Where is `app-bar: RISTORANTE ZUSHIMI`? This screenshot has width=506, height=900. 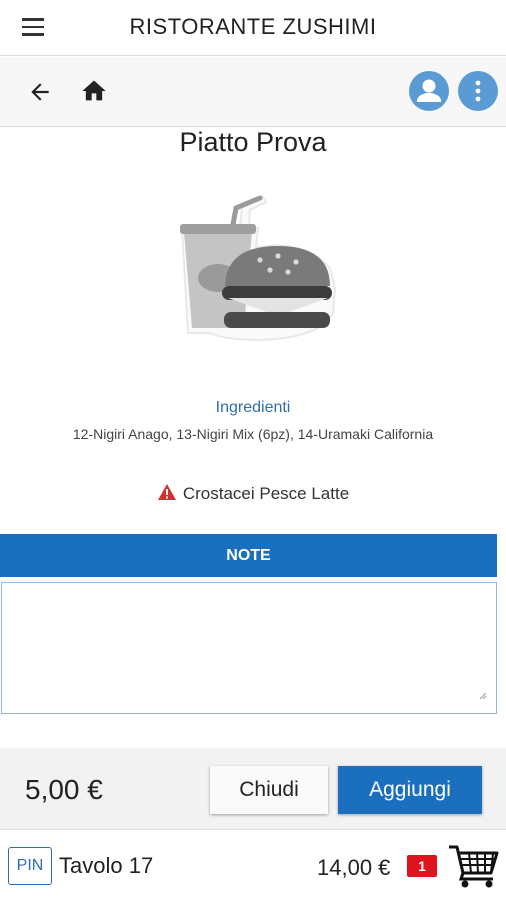 app-bar: RISTORANTE ZUSHIMI is located at coordinates (253, 28).